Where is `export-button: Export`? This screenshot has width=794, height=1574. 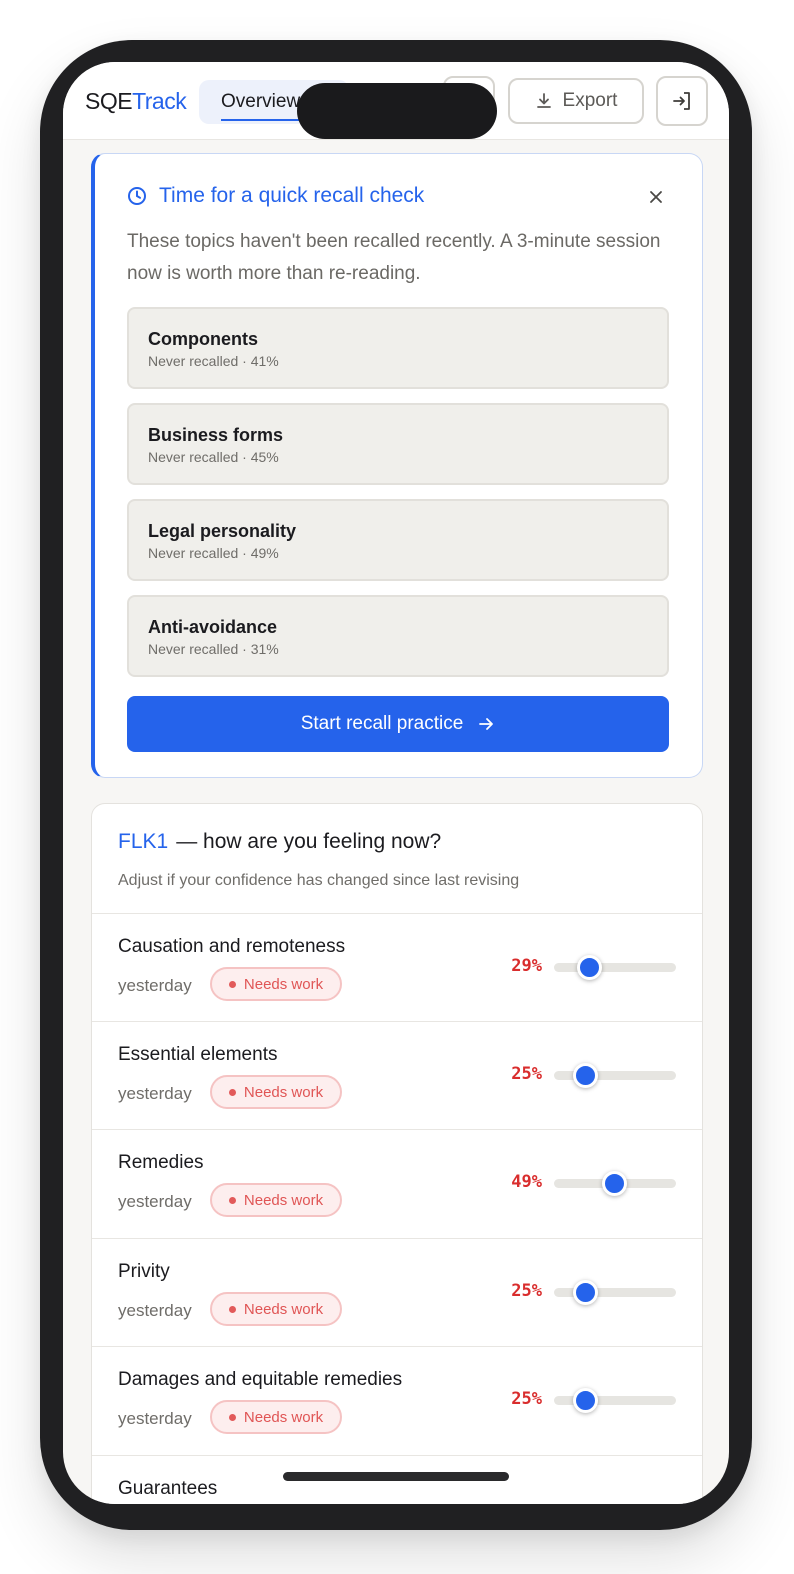 export-button: Export is located at coordinates (576, 101).